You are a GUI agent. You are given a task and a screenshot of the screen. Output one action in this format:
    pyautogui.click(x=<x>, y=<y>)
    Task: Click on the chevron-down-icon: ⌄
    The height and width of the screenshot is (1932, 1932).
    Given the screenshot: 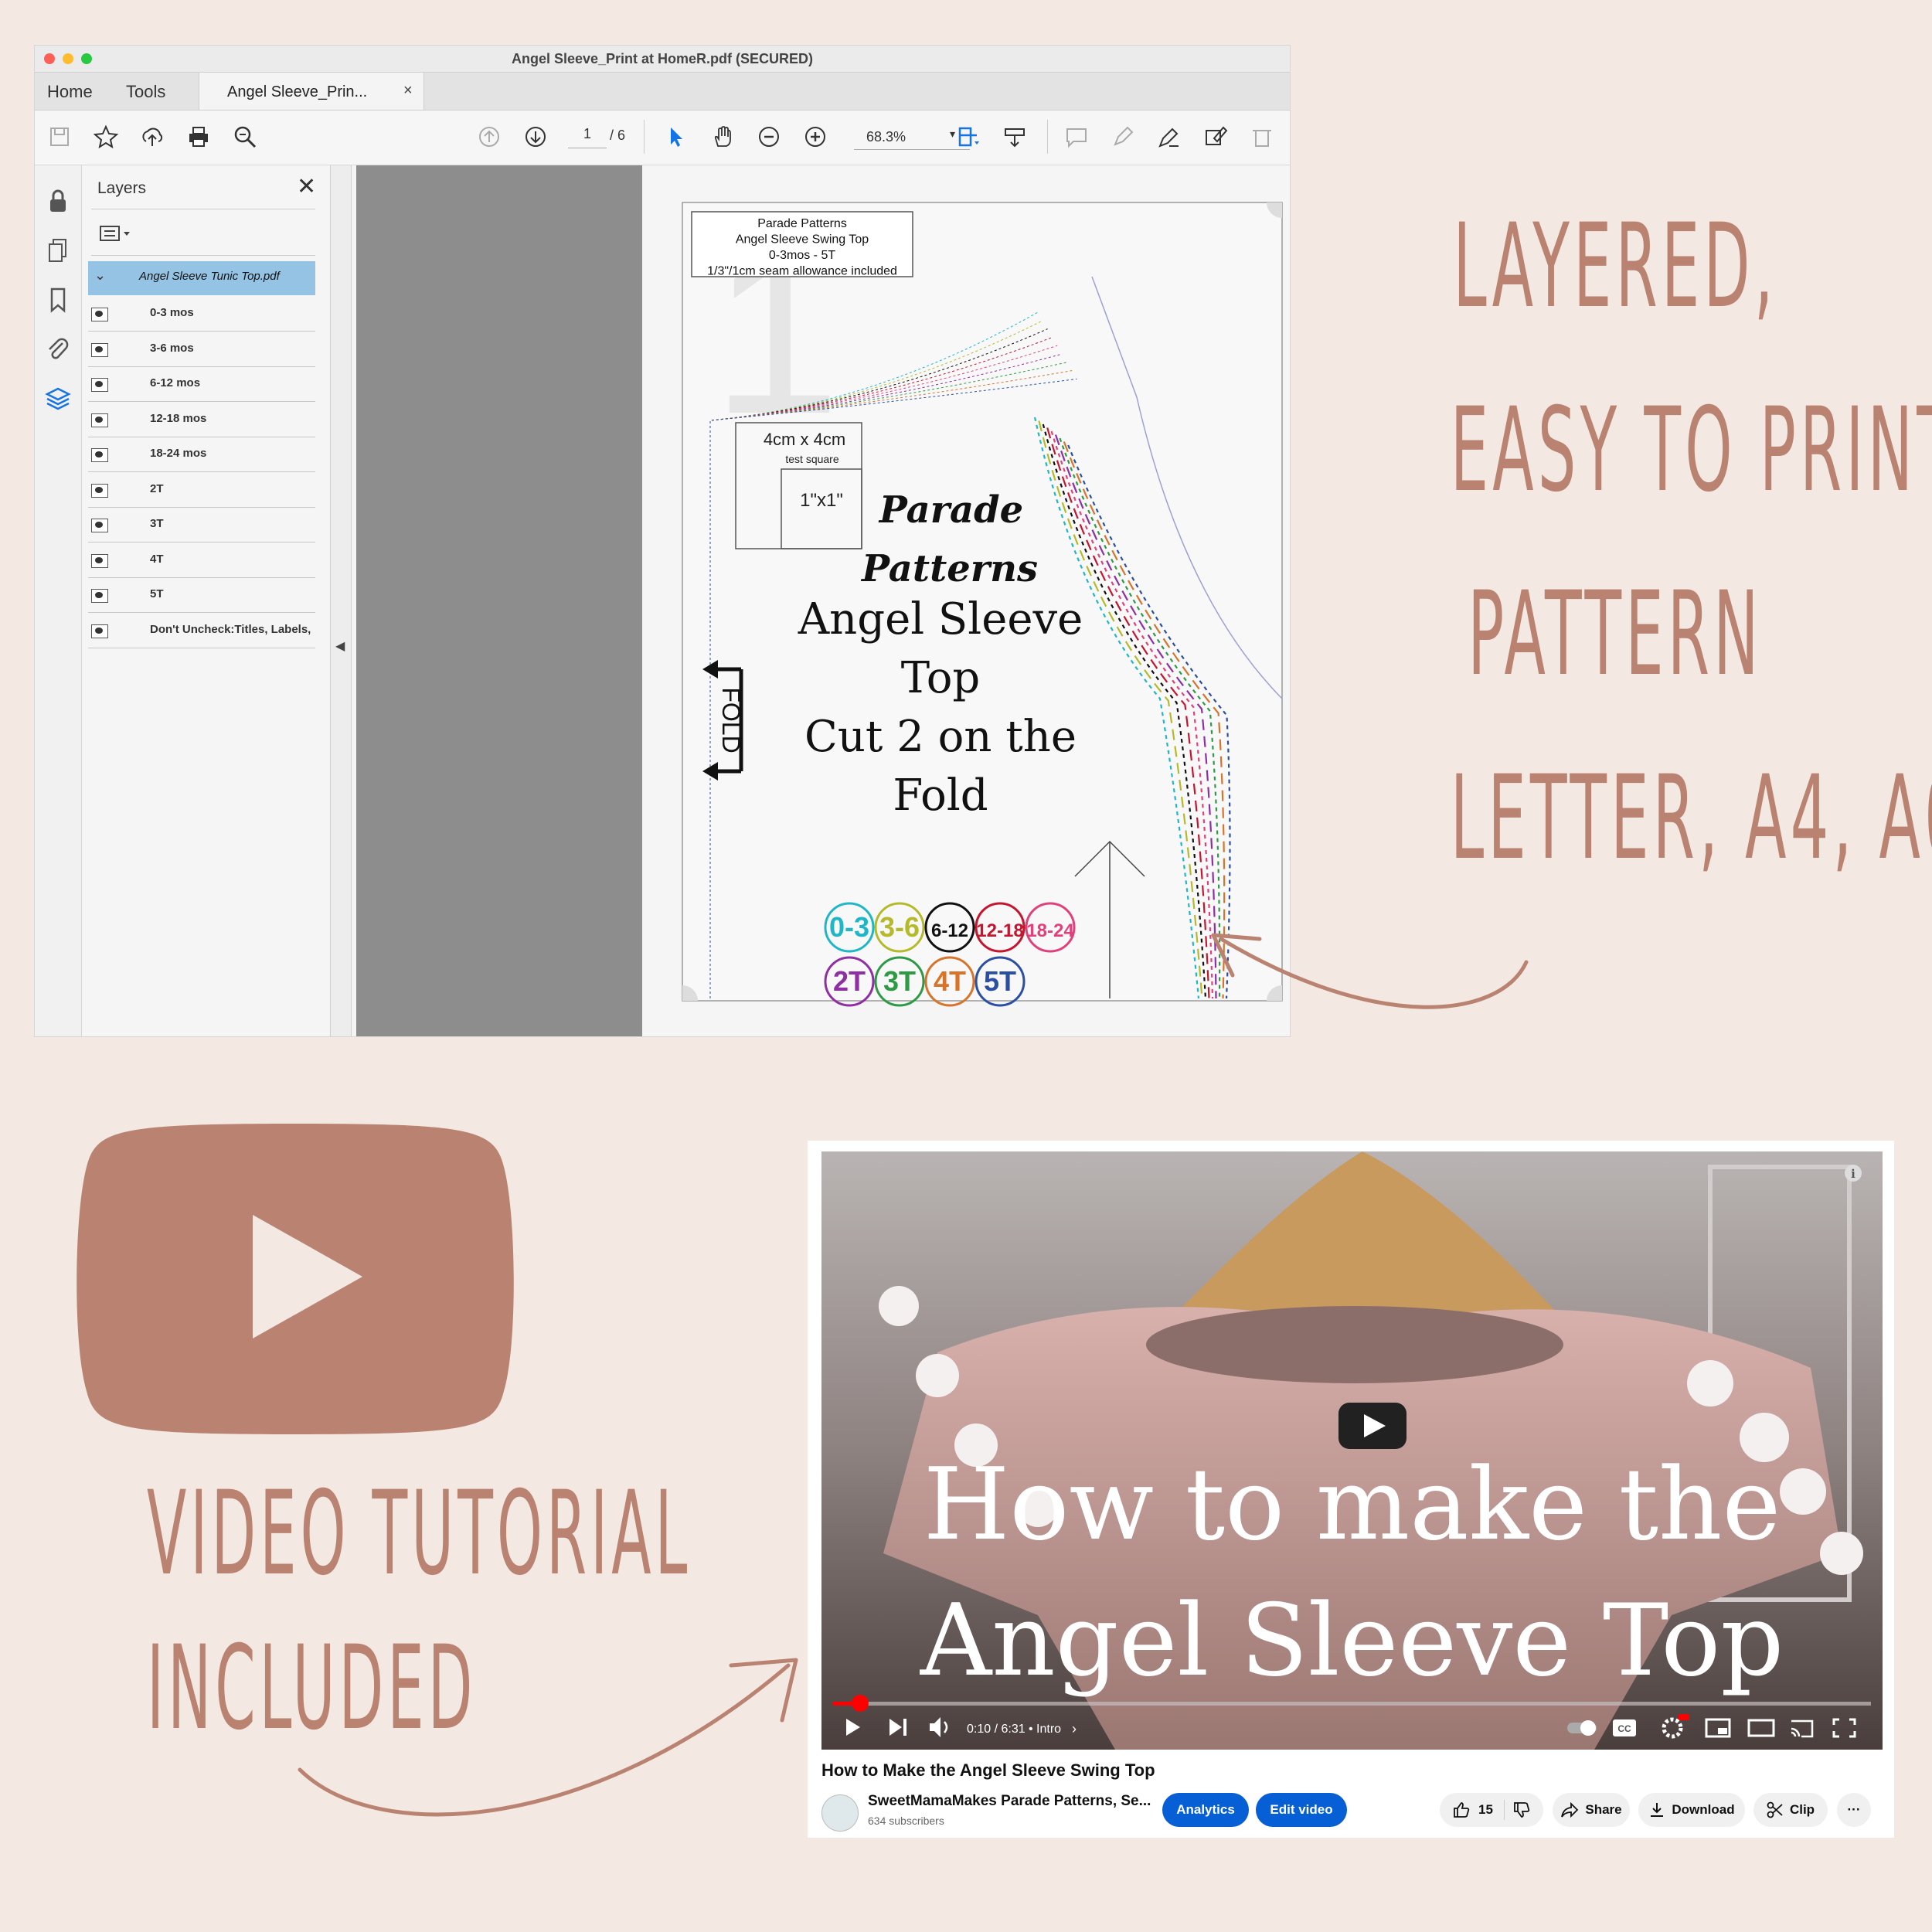 What is the action you would take?
    pyautogui.click(x=100, y=275)
    